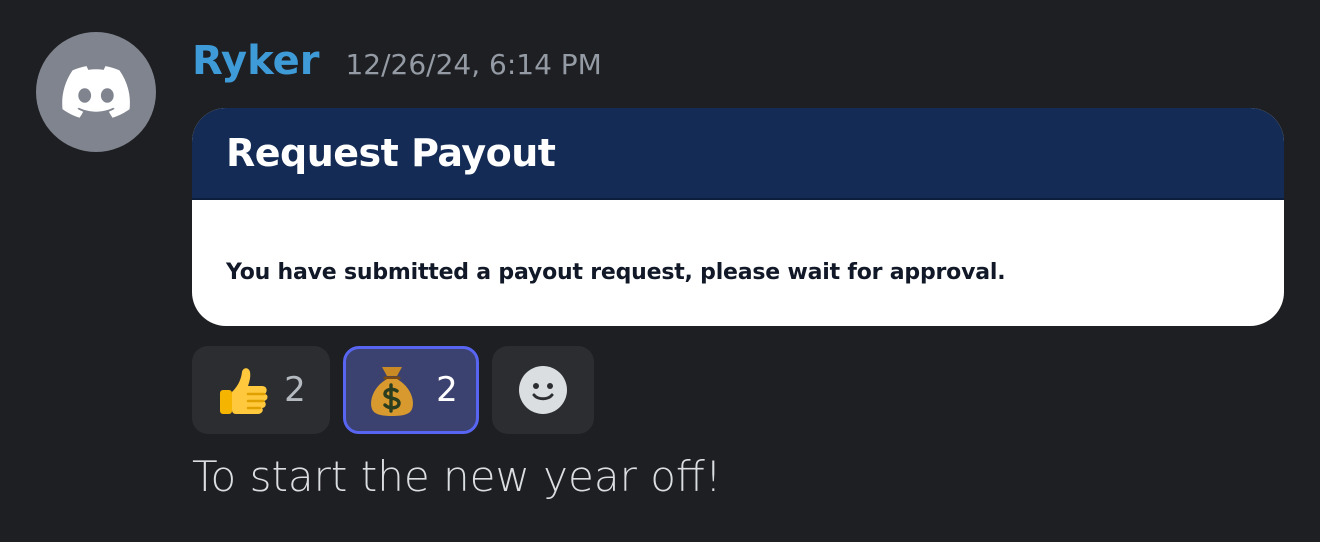 This screenshot has height=542, width=1320. I want to click on user-avatar, so click(96, 92).